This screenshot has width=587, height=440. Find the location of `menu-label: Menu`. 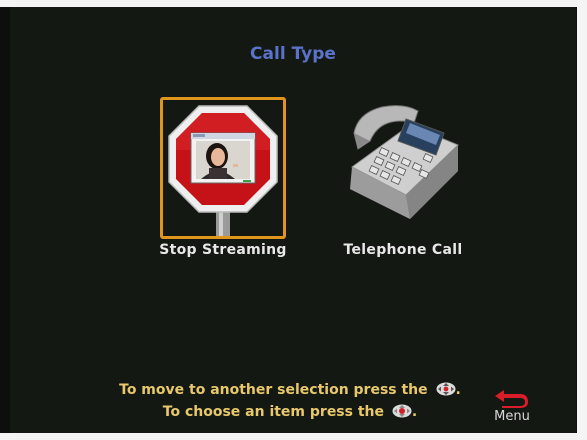

menu-label: Menu is located at coordinates (512, 416).